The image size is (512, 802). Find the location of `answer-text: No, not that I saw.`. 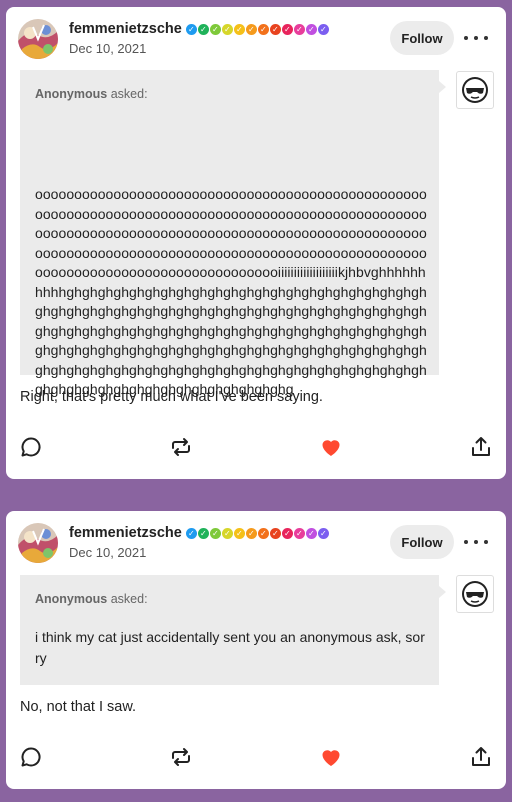

answer-text: No, not that I saw. is located at coordinates (78, 707).